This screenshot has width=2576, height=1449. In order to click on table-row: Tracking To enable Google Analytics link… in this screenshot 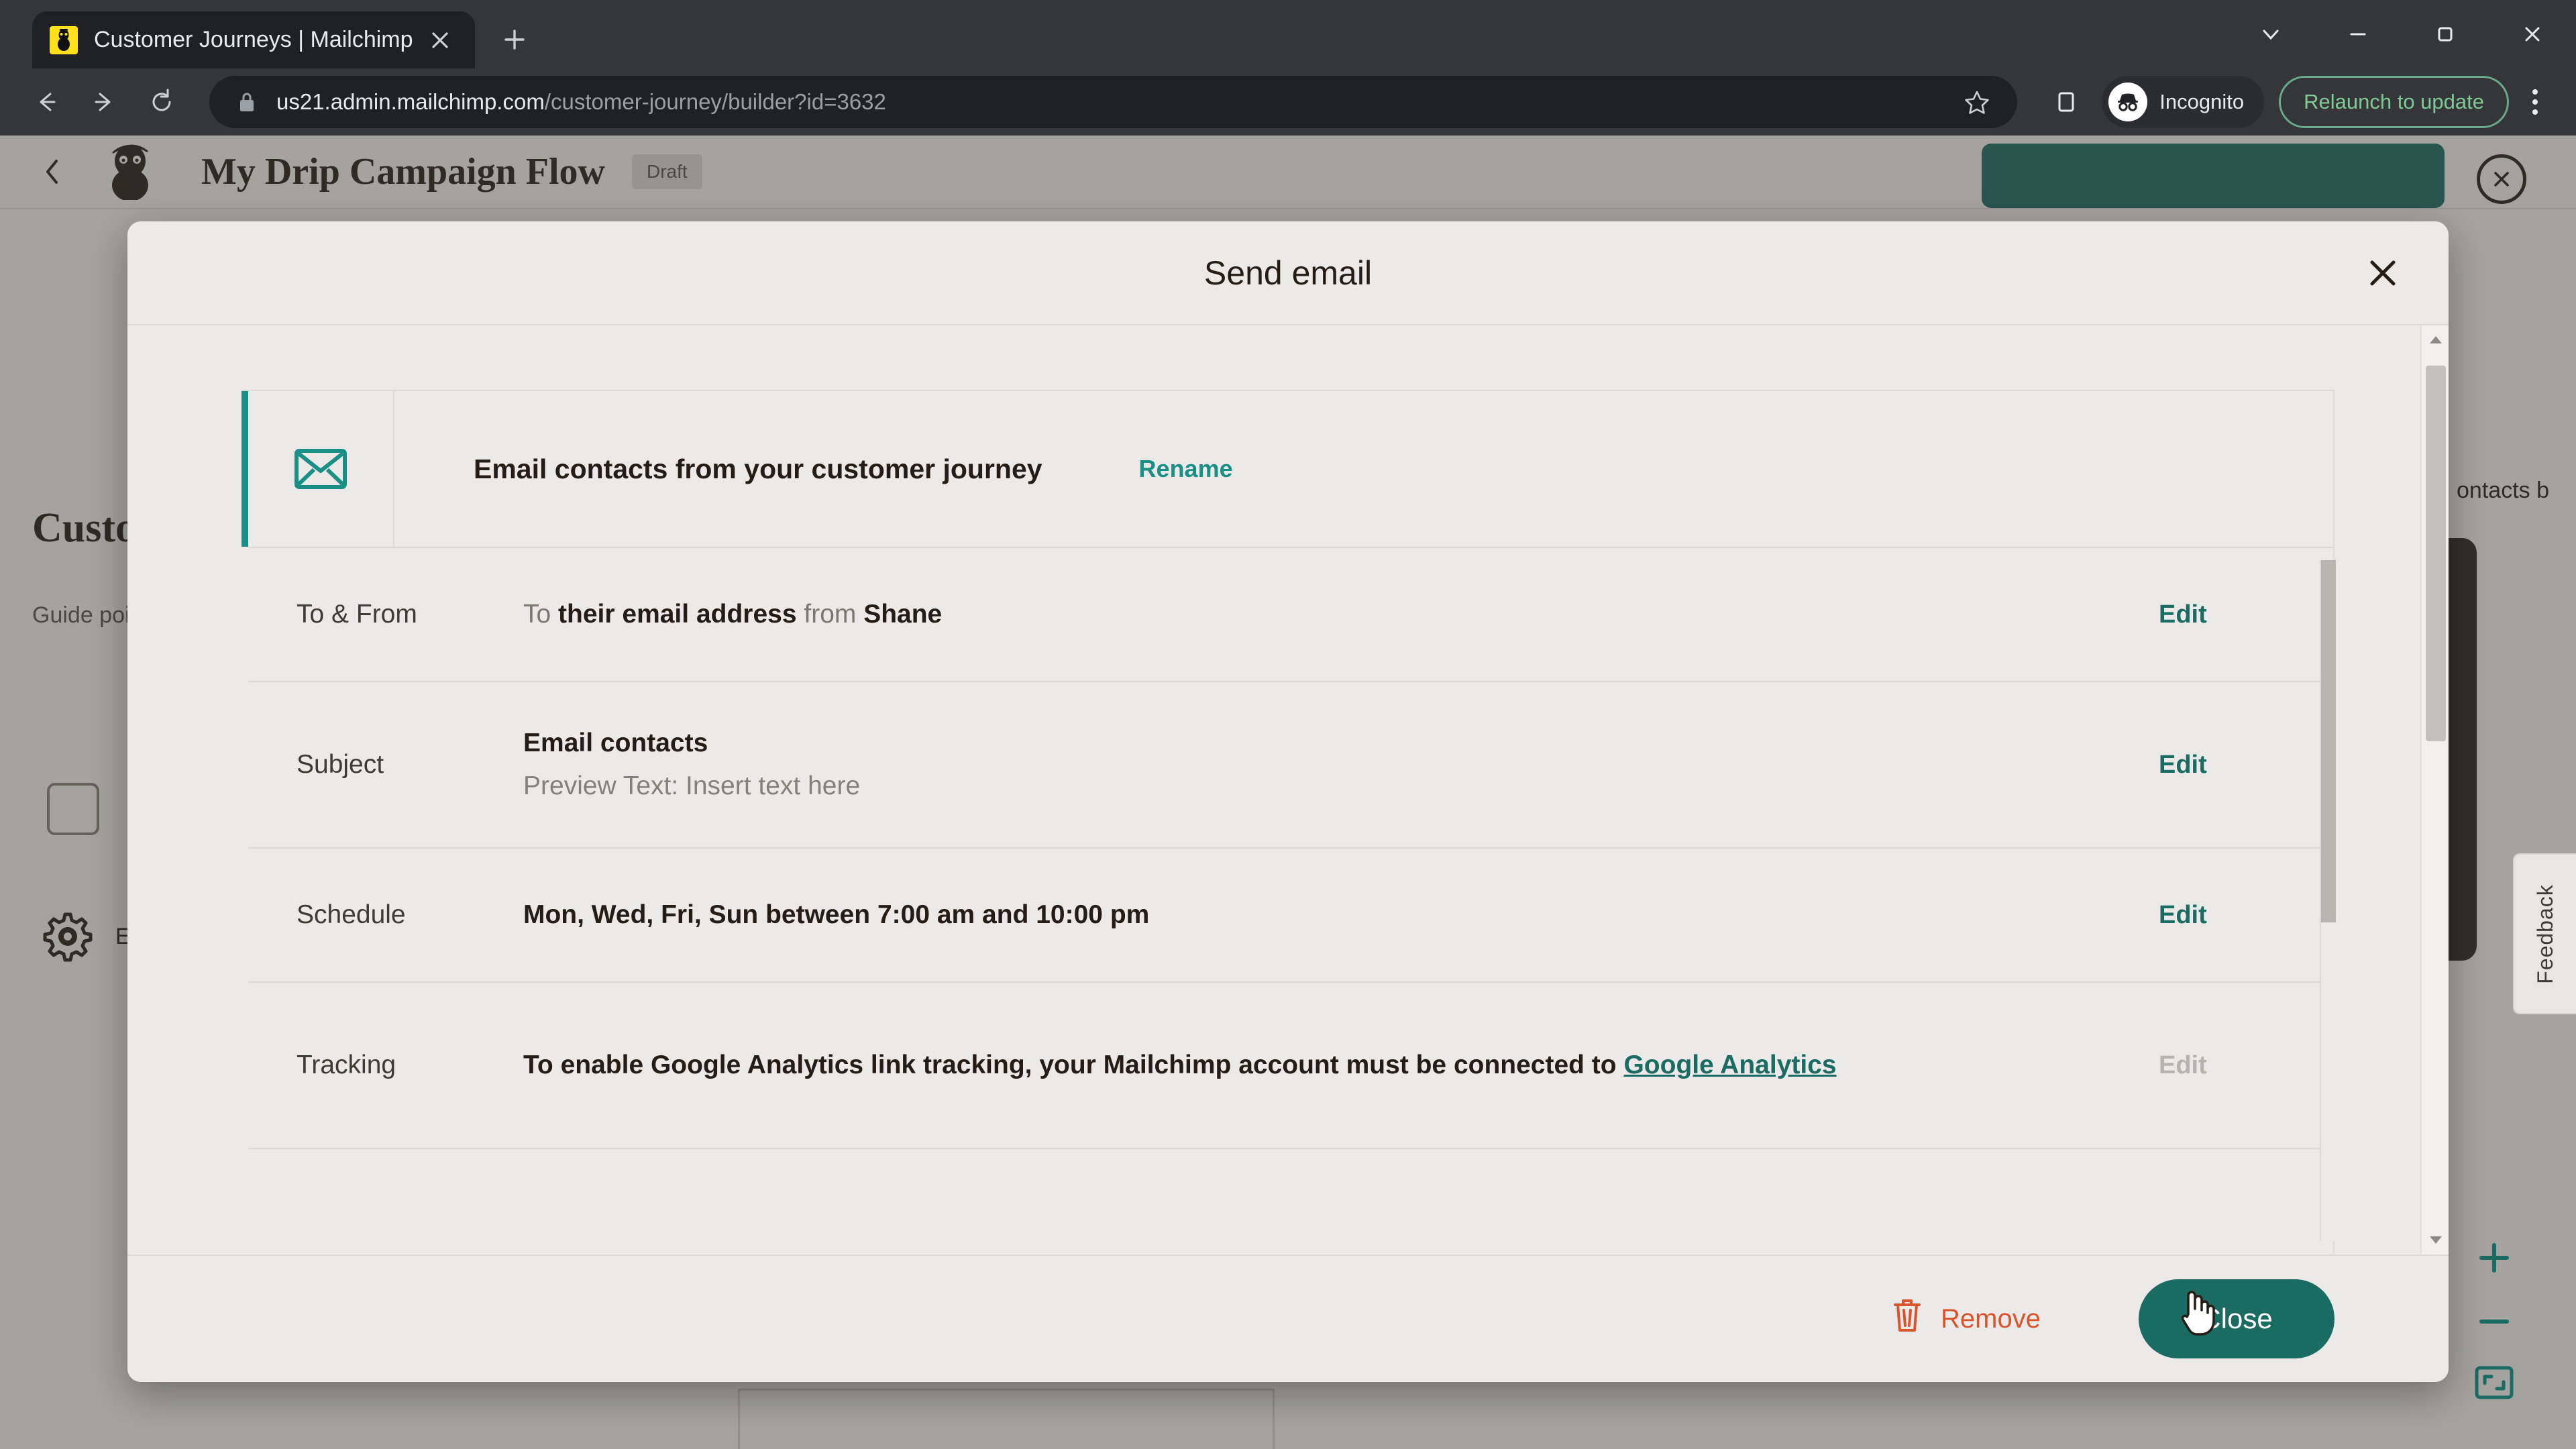, I will do `click(1290, 1064)`.